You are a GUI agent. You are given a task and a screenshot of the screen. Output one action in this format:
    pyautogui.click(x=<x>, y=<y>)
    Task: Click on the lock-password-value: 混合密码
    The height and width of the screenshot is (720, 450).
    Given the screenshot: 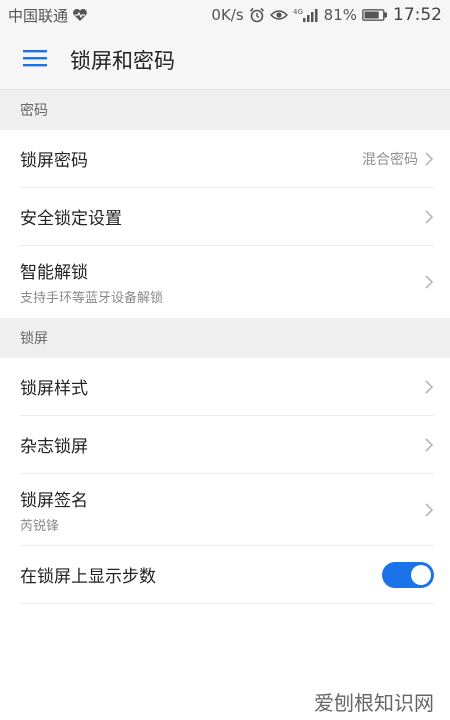 What is the action you would take?
    pyautogui.click(x=390, y=159)
    